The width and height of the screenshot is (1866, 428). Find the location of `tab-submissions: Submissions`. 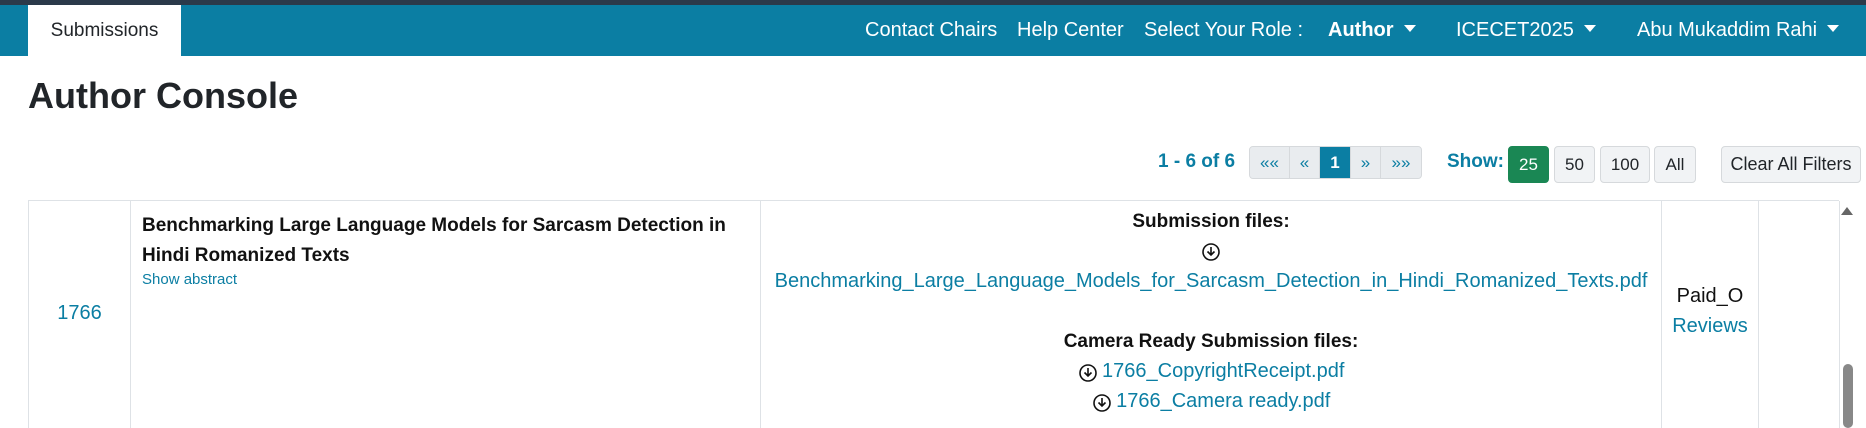

tab-submissions: Submissions is located at coordinates (104, 30).